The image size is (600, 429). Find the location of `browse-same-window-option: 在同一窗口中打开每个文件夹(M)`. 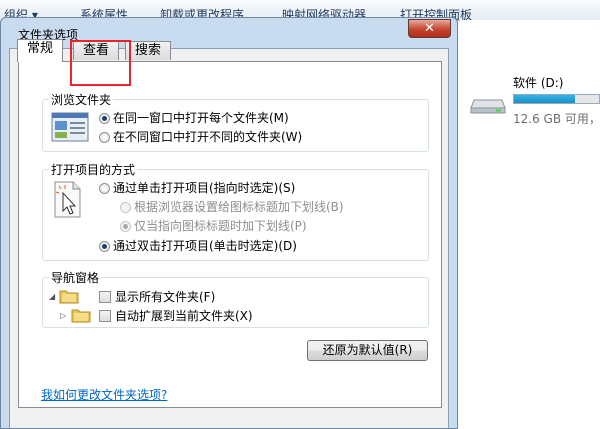

browse-same-window-option: 在同一窗口中打开每个文件夹(M) is located at coordinates (194, 117).